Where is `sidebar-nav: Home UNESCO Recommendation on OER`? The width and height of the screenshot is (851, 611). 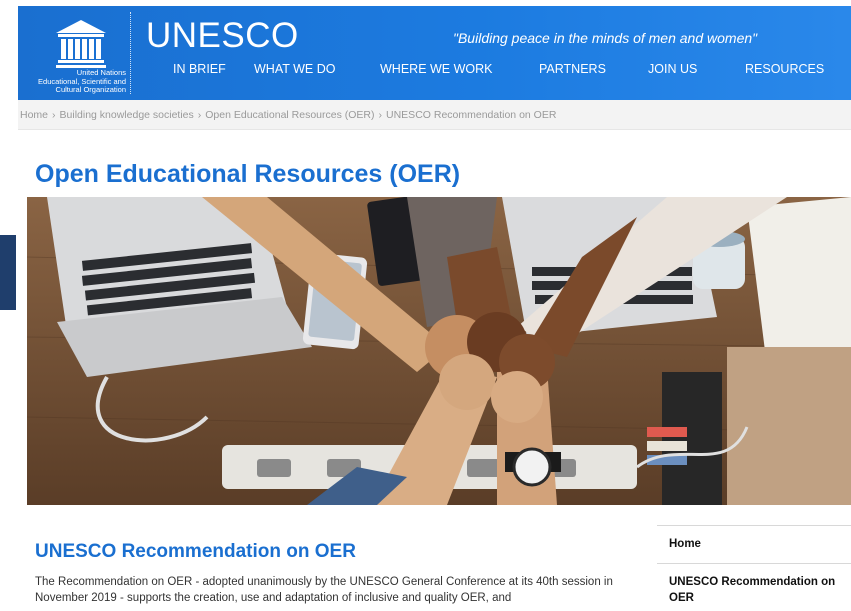 sidebar-nav: Home UNESCO Recommendation on OER is located at coordinates (754, 565).